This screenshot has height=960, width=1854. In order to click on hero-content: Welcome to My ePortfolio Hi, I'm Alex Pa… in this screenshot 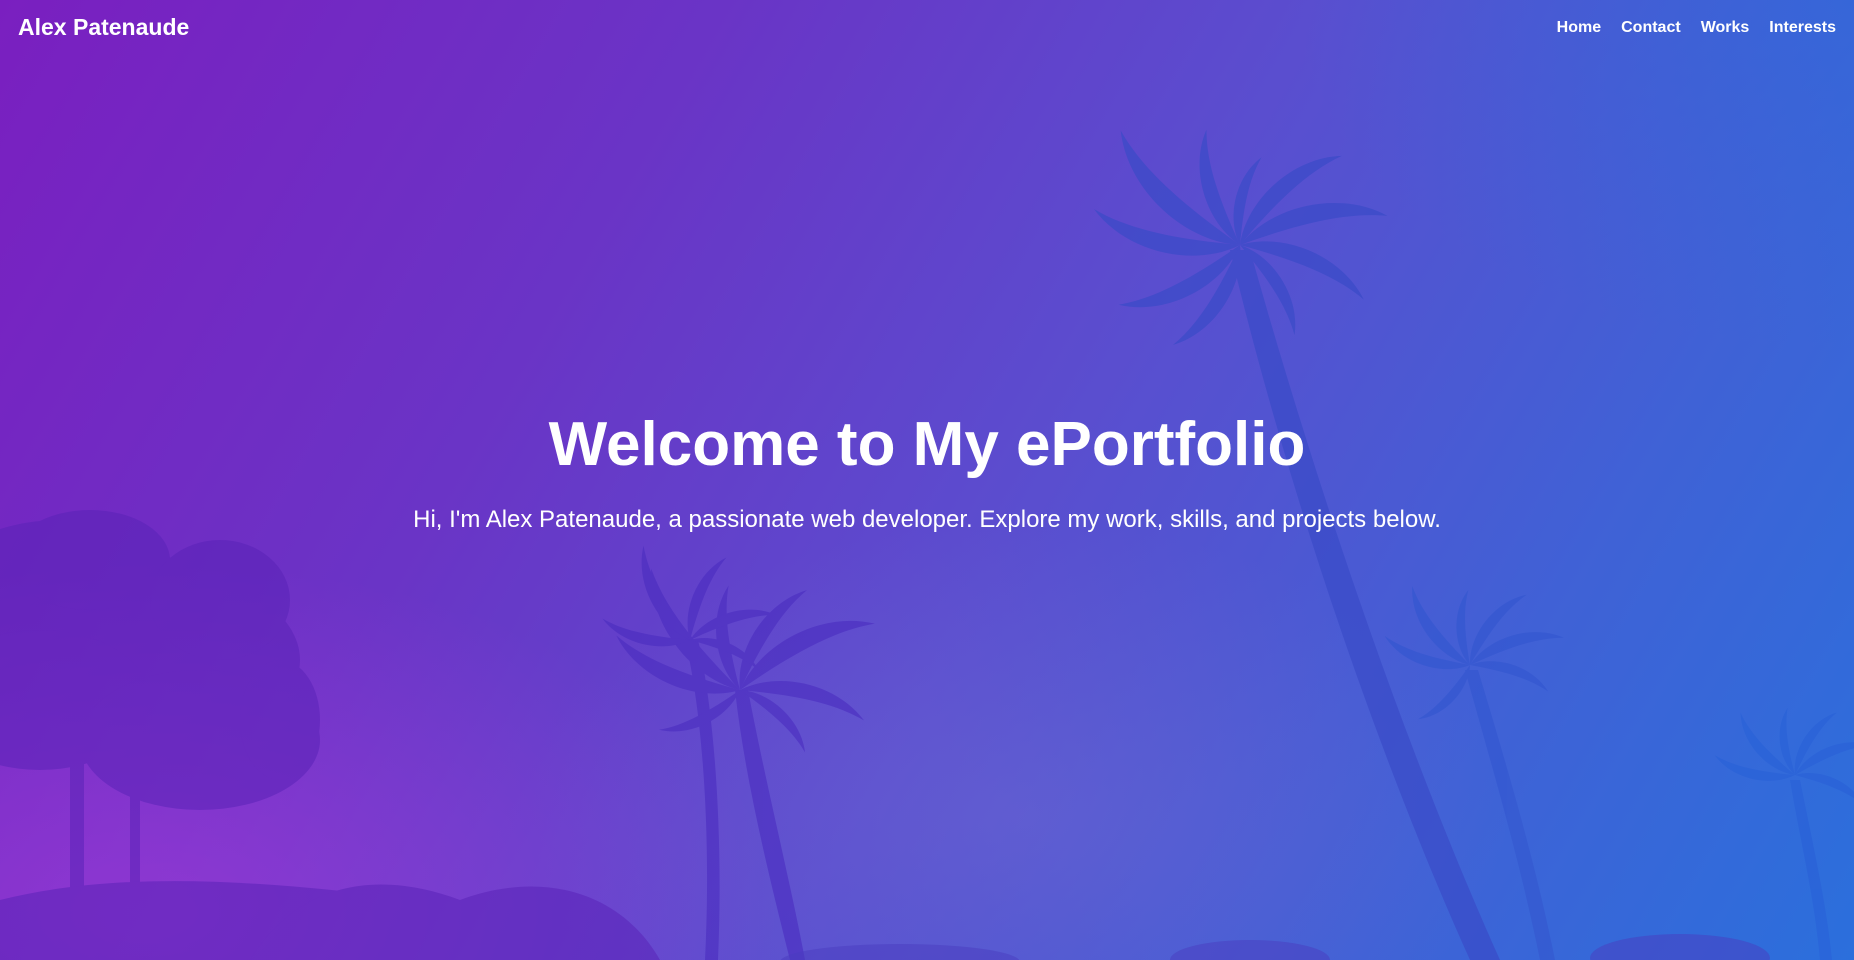, I will do `click(927, 470)`.